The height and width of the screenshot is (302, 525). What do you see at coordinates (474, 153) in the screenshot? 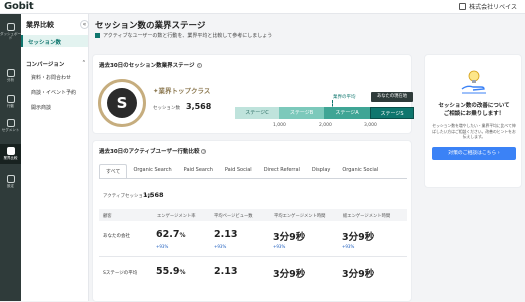
I see `consultation-button: 対策のご相談はこちら ›` at bounding box center [474, 153].